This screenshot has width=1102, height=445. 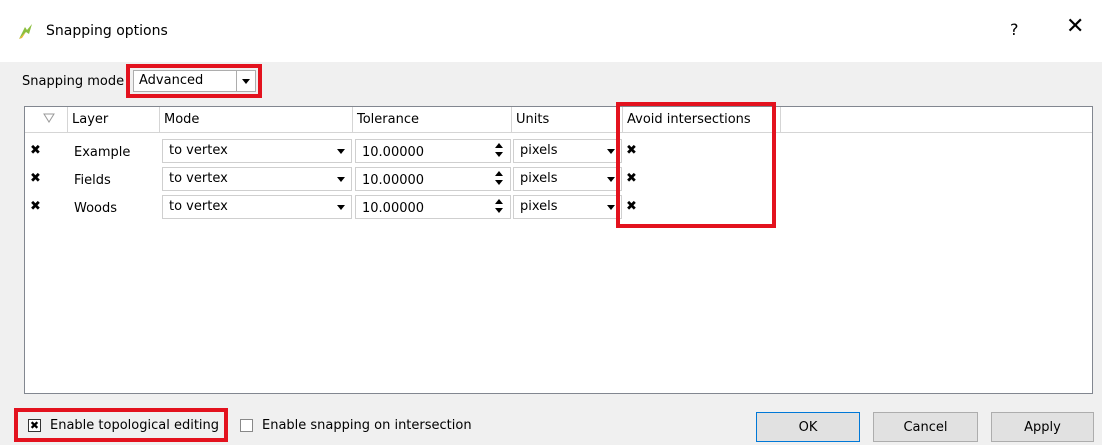 I want to click on header-layer: Layer, so click(x=114, y=120).